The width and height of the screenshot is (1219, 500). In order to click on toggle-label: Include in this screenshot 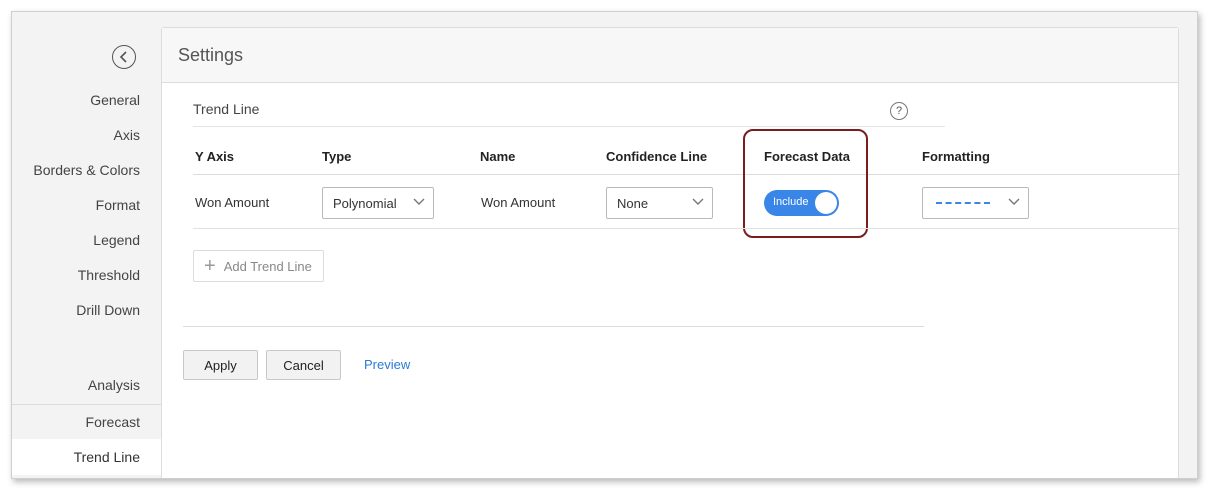, I will do `click(791, 202)`.